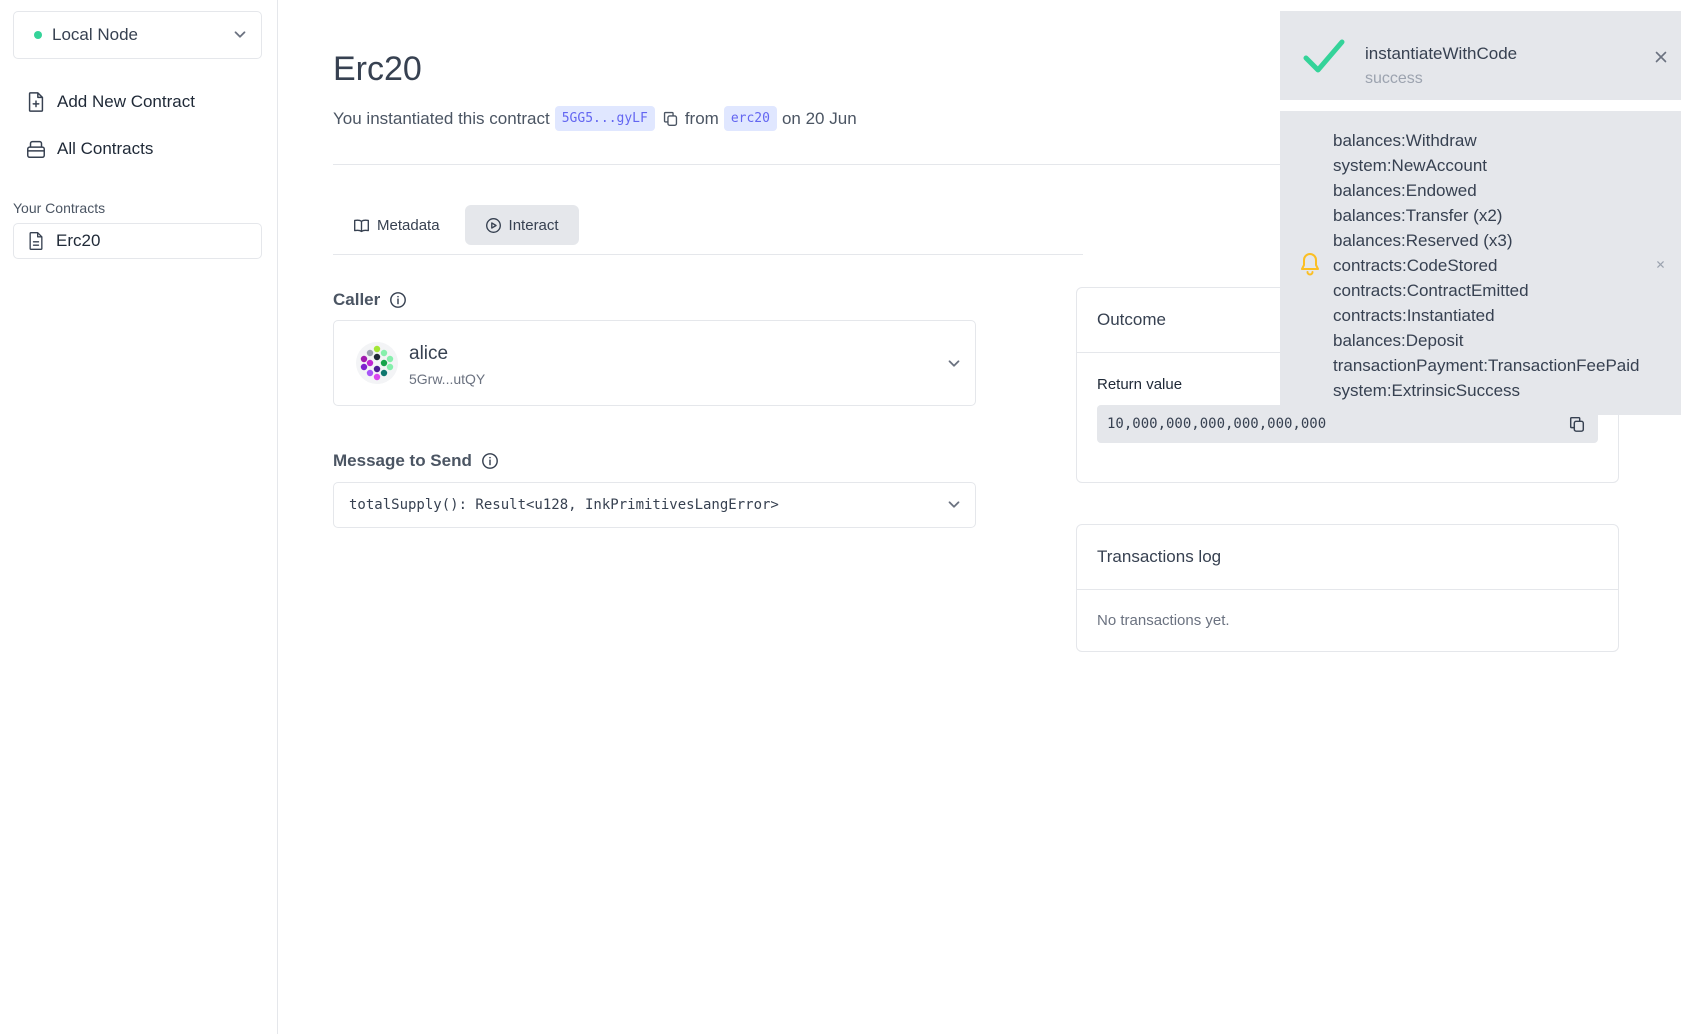 This screenshot has width=1681, height=1034. I want to click on transactions-empty-text: No transactions yet., so click(1163, 620).